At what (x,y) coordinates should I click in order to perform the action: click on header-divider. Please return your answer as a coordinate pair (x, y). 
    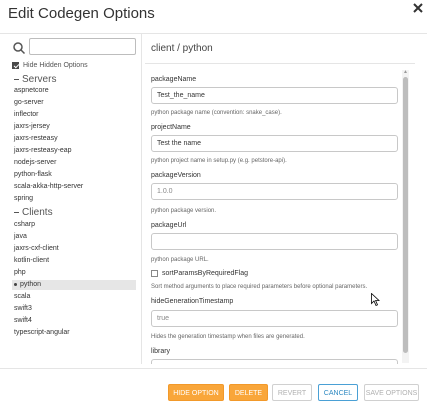
    Looking at the image, I should click on (213, 33).